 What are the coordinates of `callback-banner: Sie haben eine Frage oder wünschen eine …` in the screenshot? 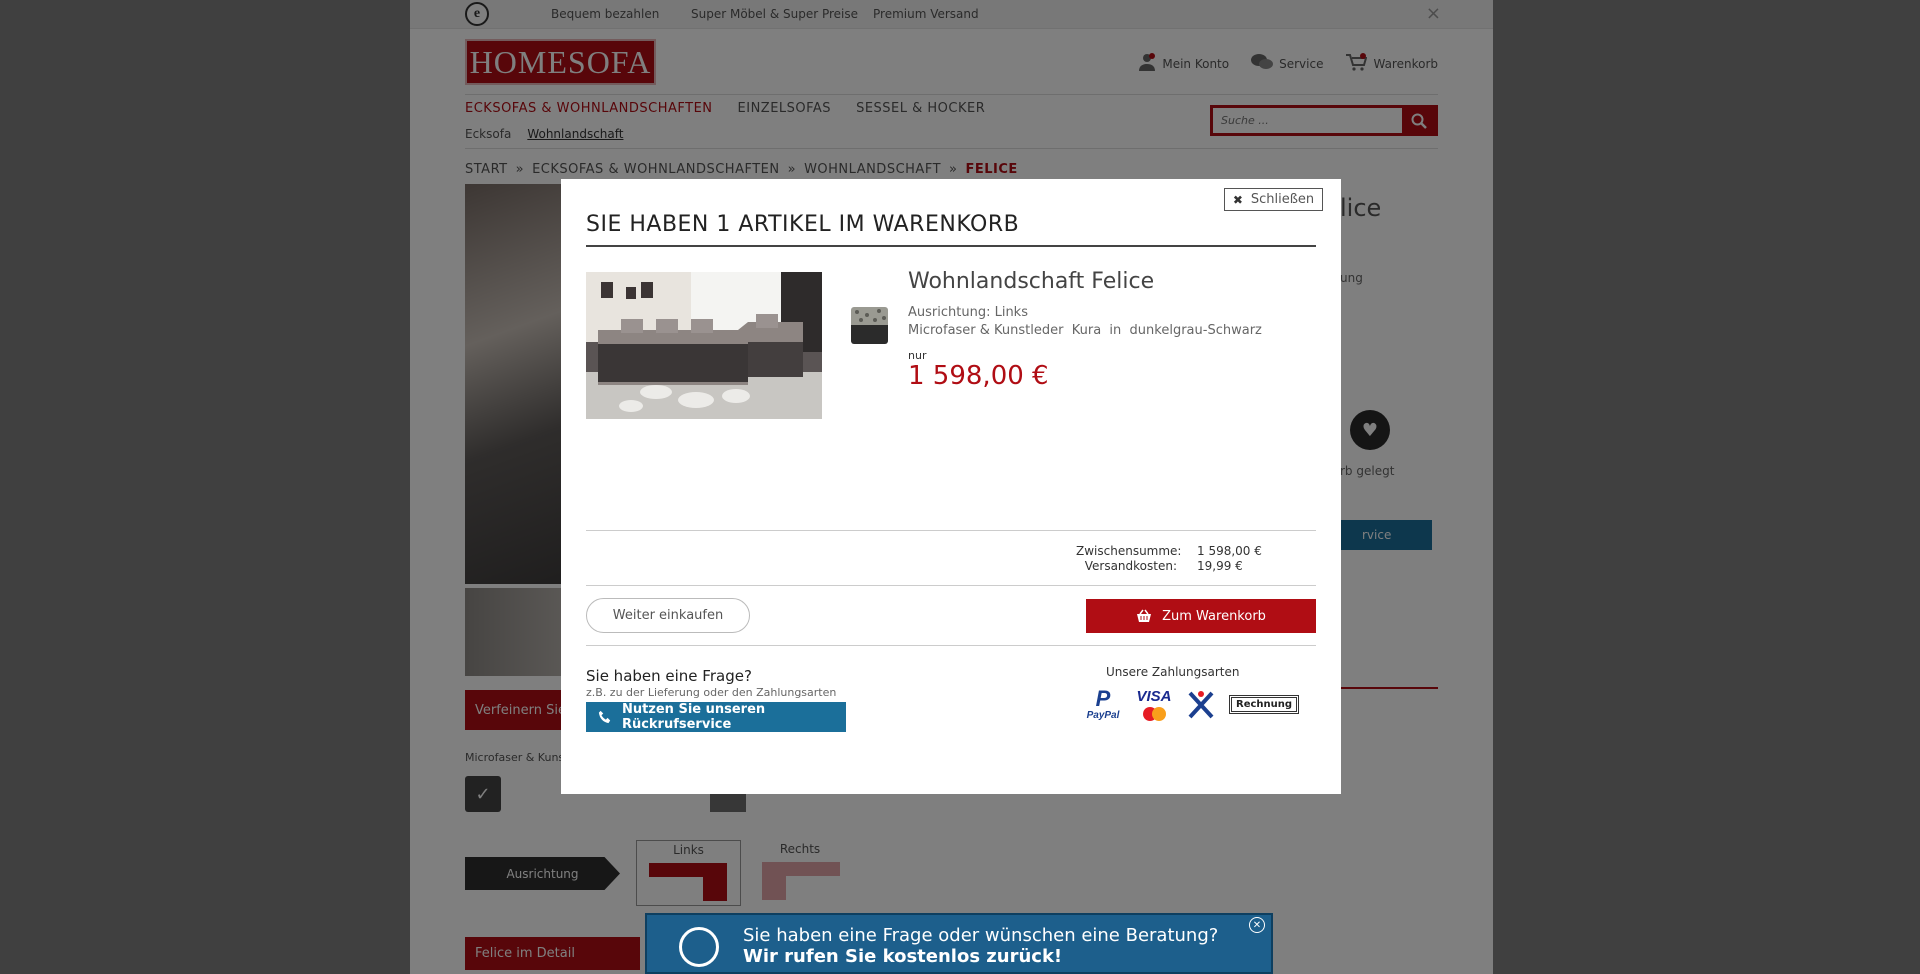 It's located at (959, 943).